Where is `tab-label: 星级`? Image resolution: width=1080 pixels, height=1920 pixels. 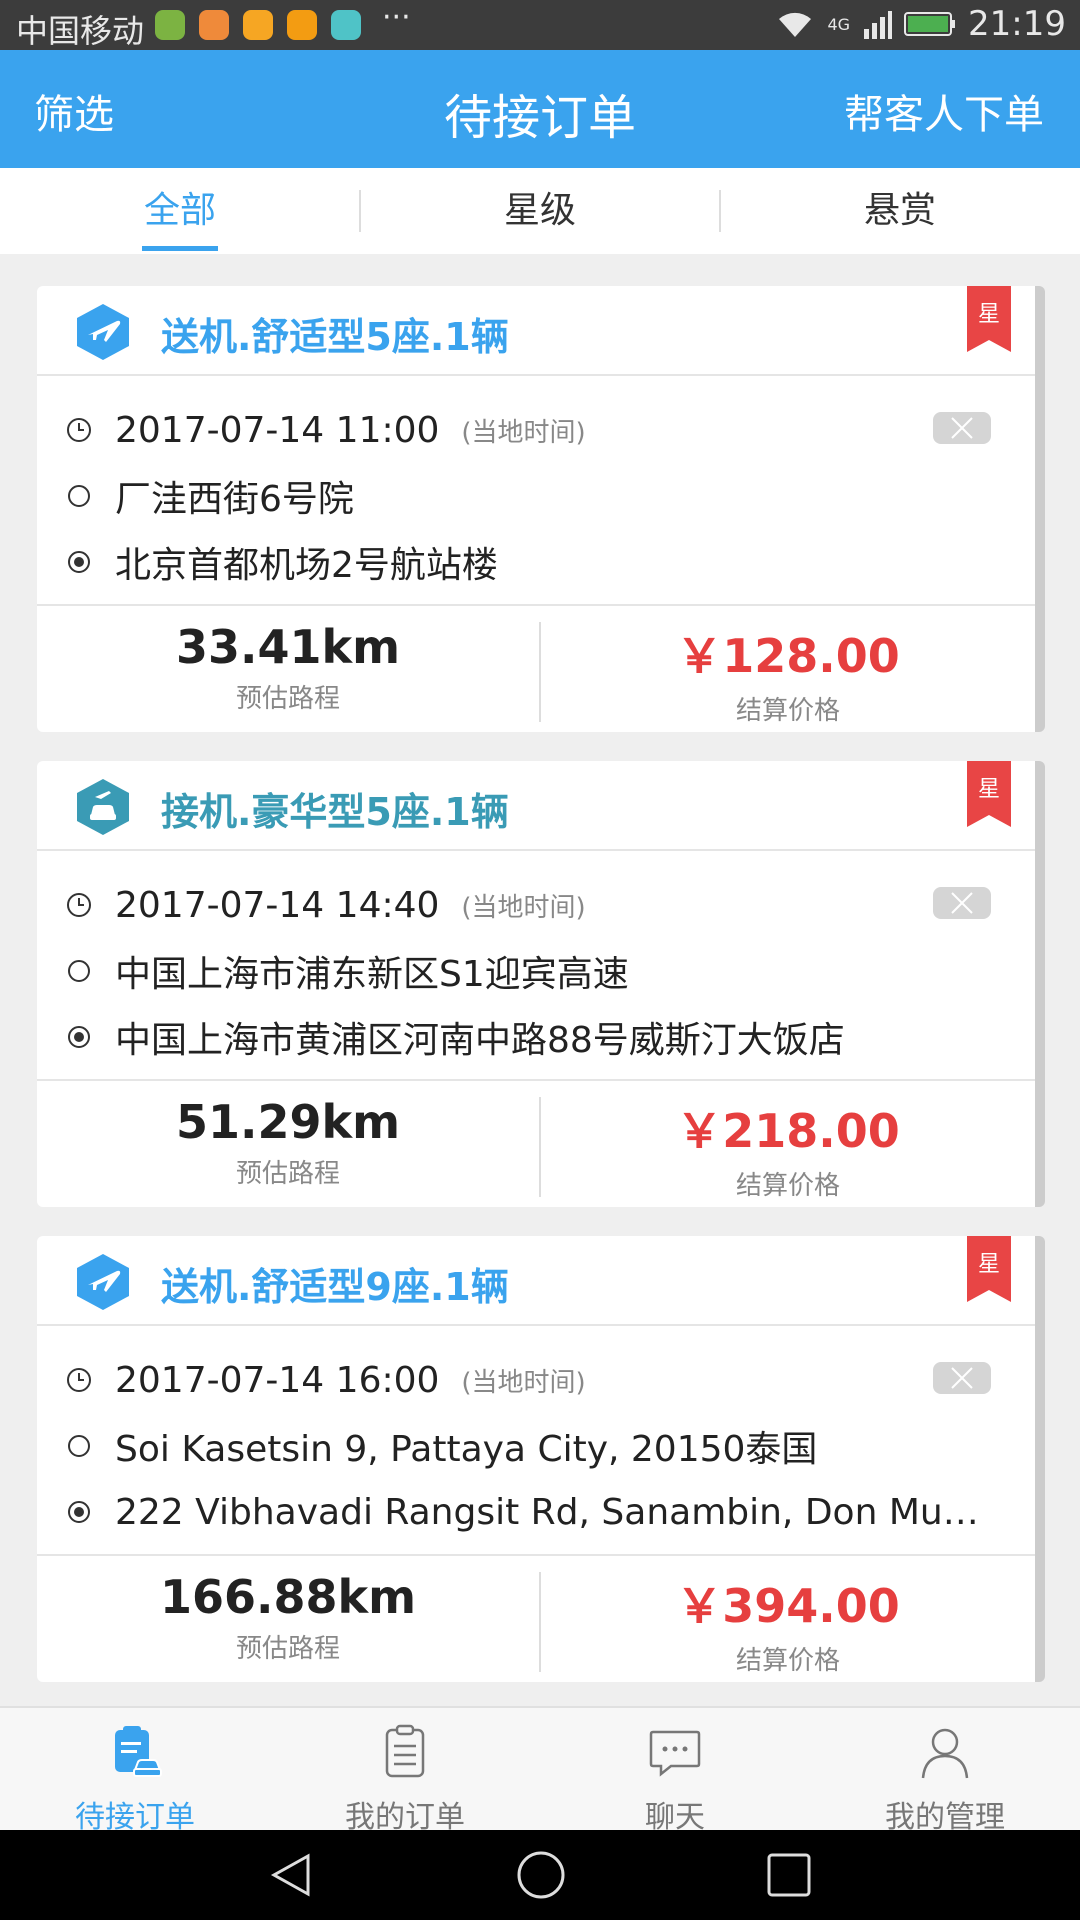 tab-label: 星级 is located at coordinates (539, 210).